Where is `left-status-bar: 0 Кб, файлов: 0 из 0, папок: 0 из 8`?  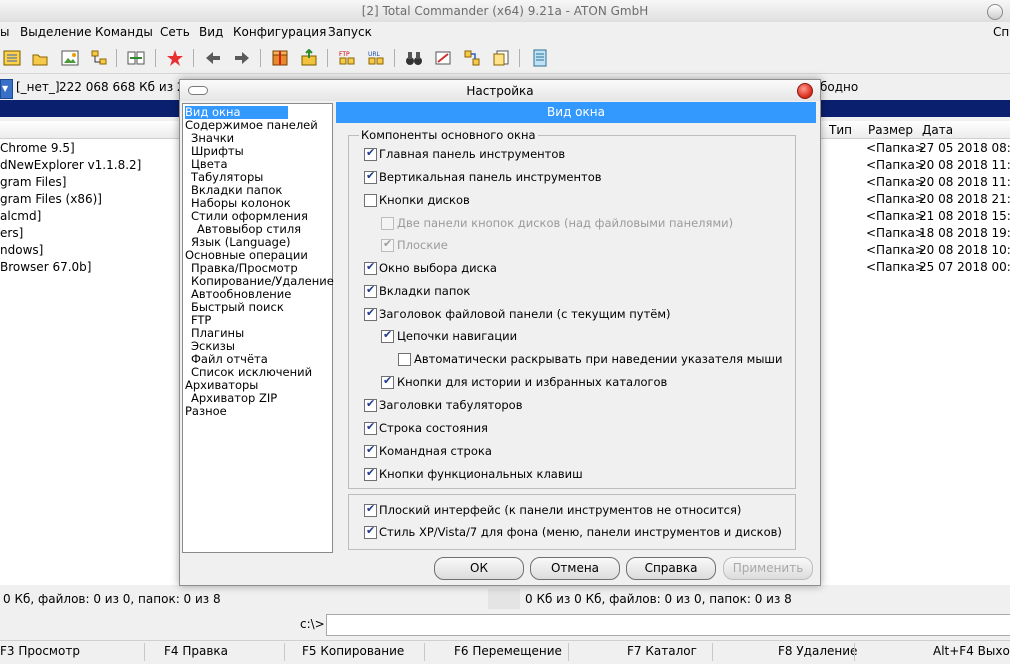 left-status-bar: 0 Кб, файлов: 0 из 0, папок: 0 из 8 is located at coordinates (244, 599).